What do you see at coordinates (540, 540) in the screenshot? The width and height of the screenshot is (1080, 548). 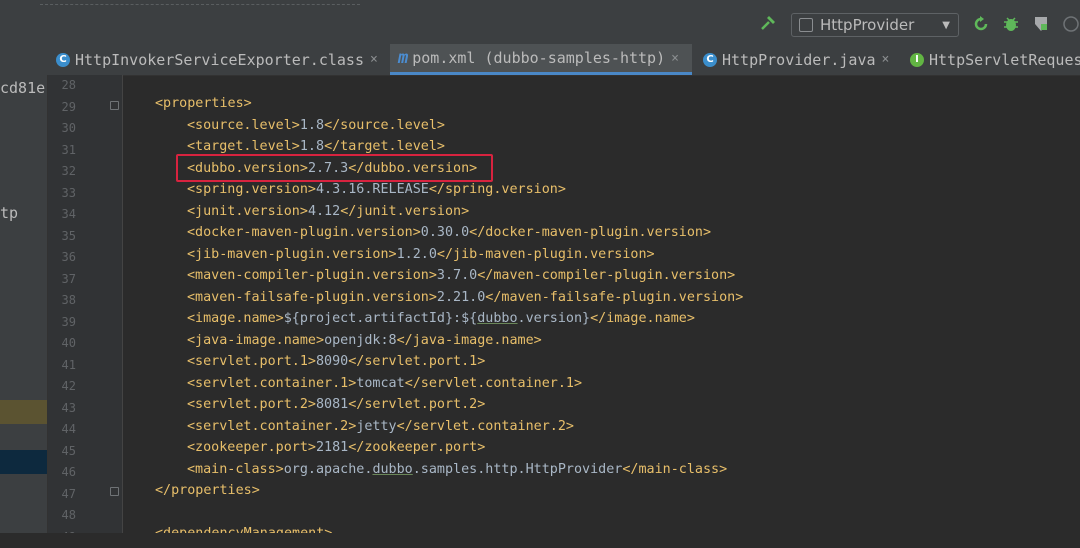 I see `editor-bottom-edge` at bounding box center [540, 540].